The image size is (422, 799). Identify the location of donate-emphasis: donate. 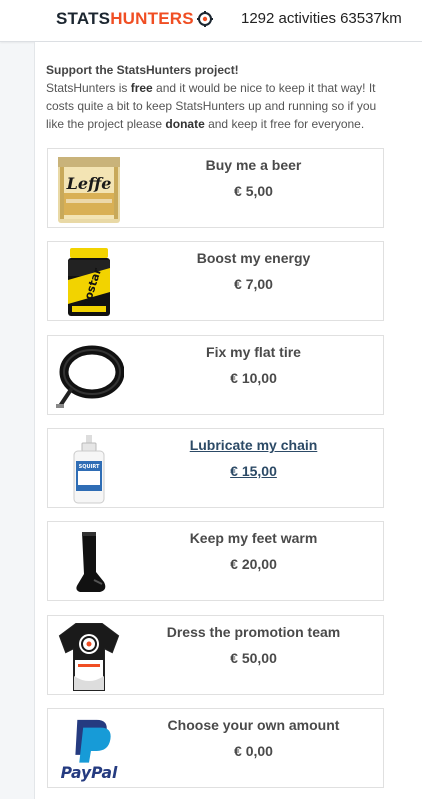
(185, 124).